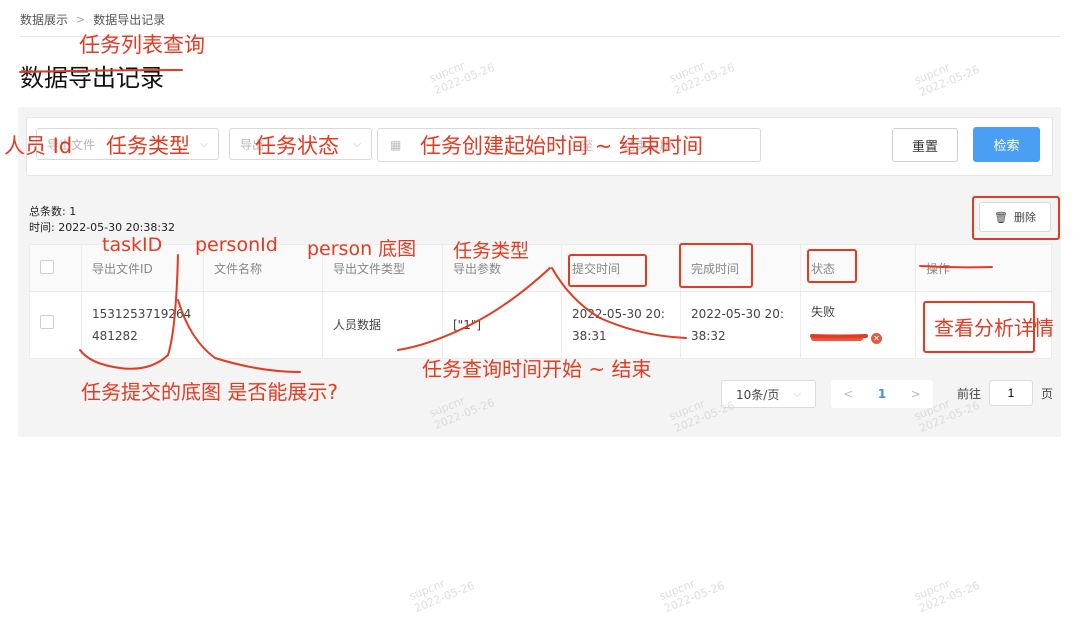 This screenshot has width=1080, height=630. What do you see at coordinates (716, 265) in the screenshot?
I see `annotation-box-finish-time` at bounding box center [716, 265].